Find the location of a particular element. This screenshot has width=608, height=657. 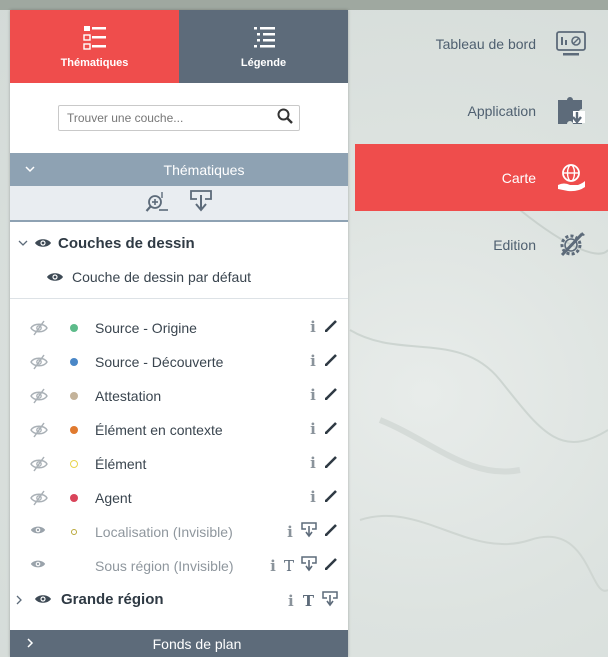

default-draw-layer: Couche de dessin par défaut is located at coordinates (179, 277).